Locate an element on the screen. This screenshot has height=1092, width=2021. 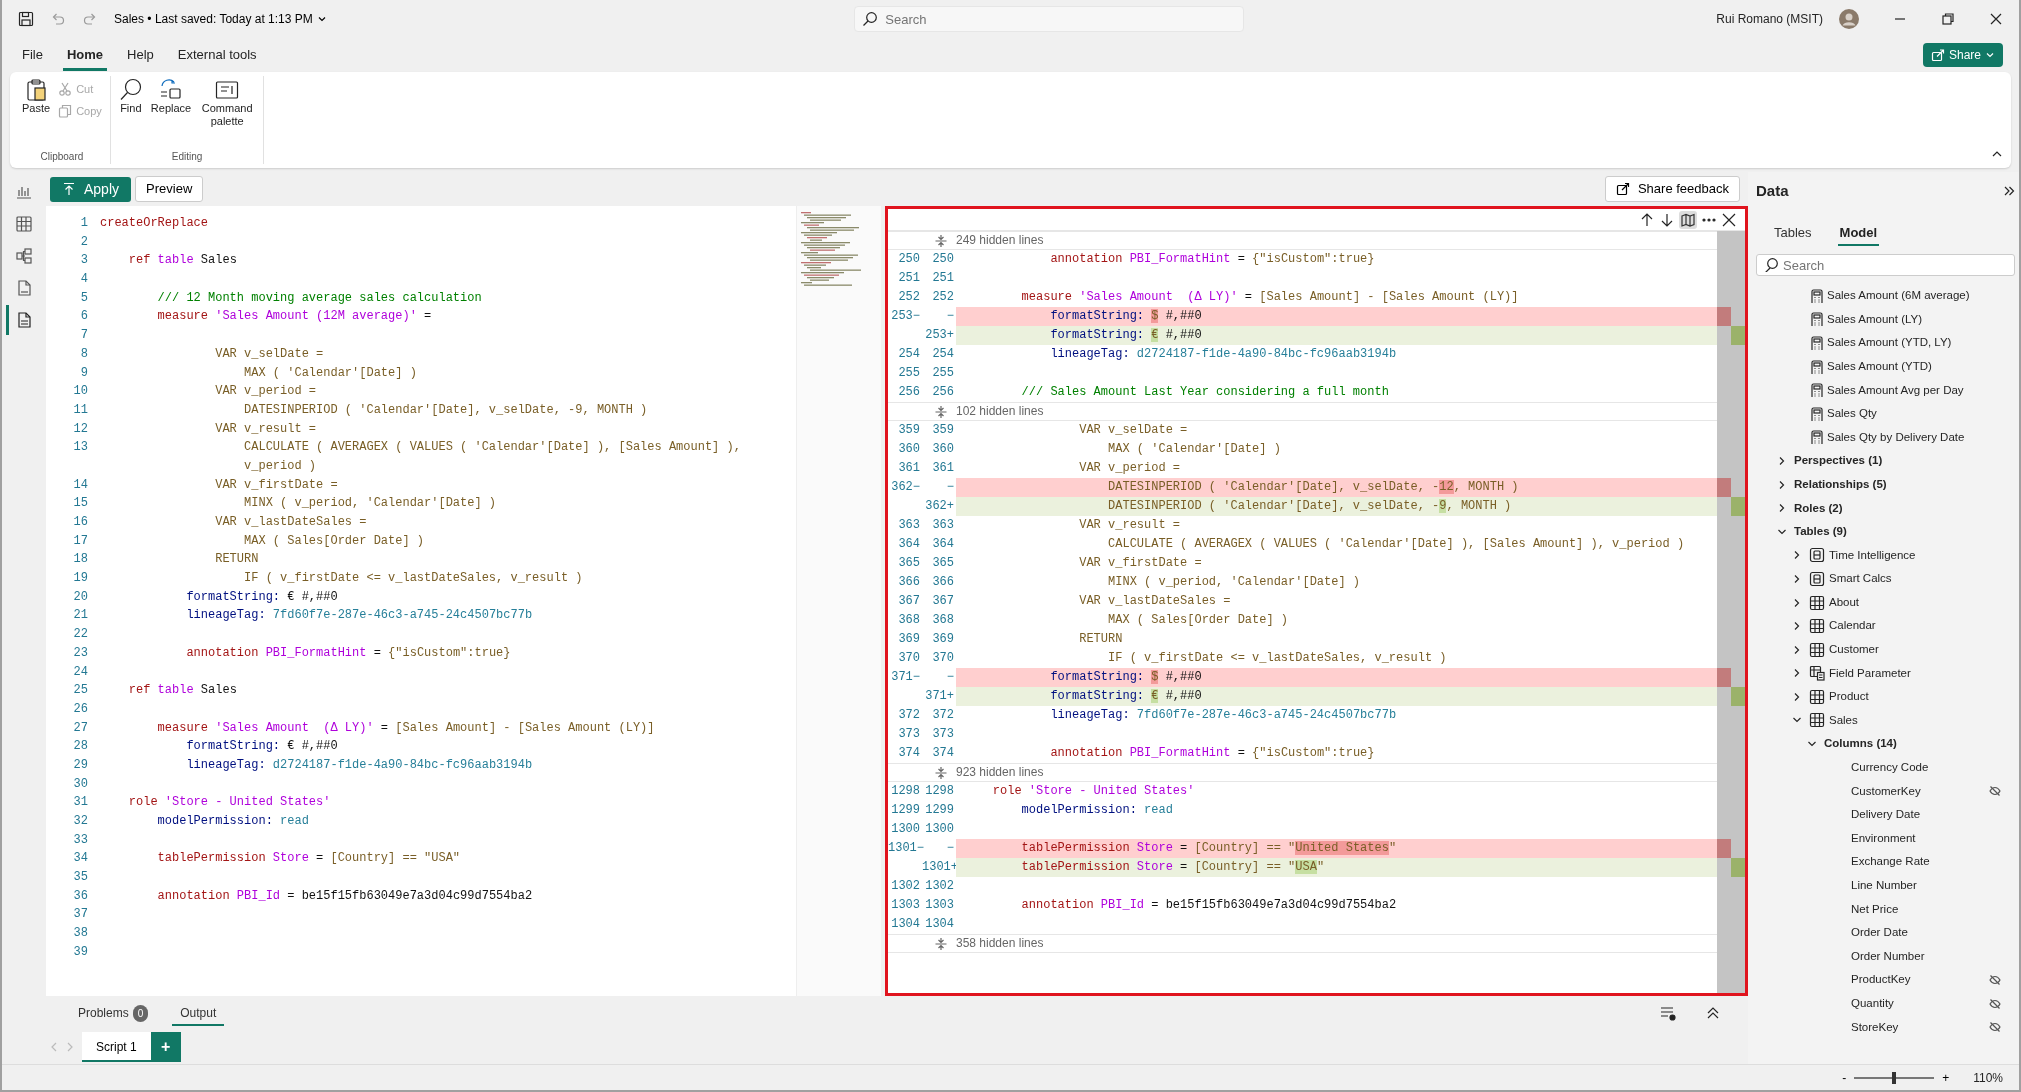
line-number: 29 is located at coordinates (80, 765).